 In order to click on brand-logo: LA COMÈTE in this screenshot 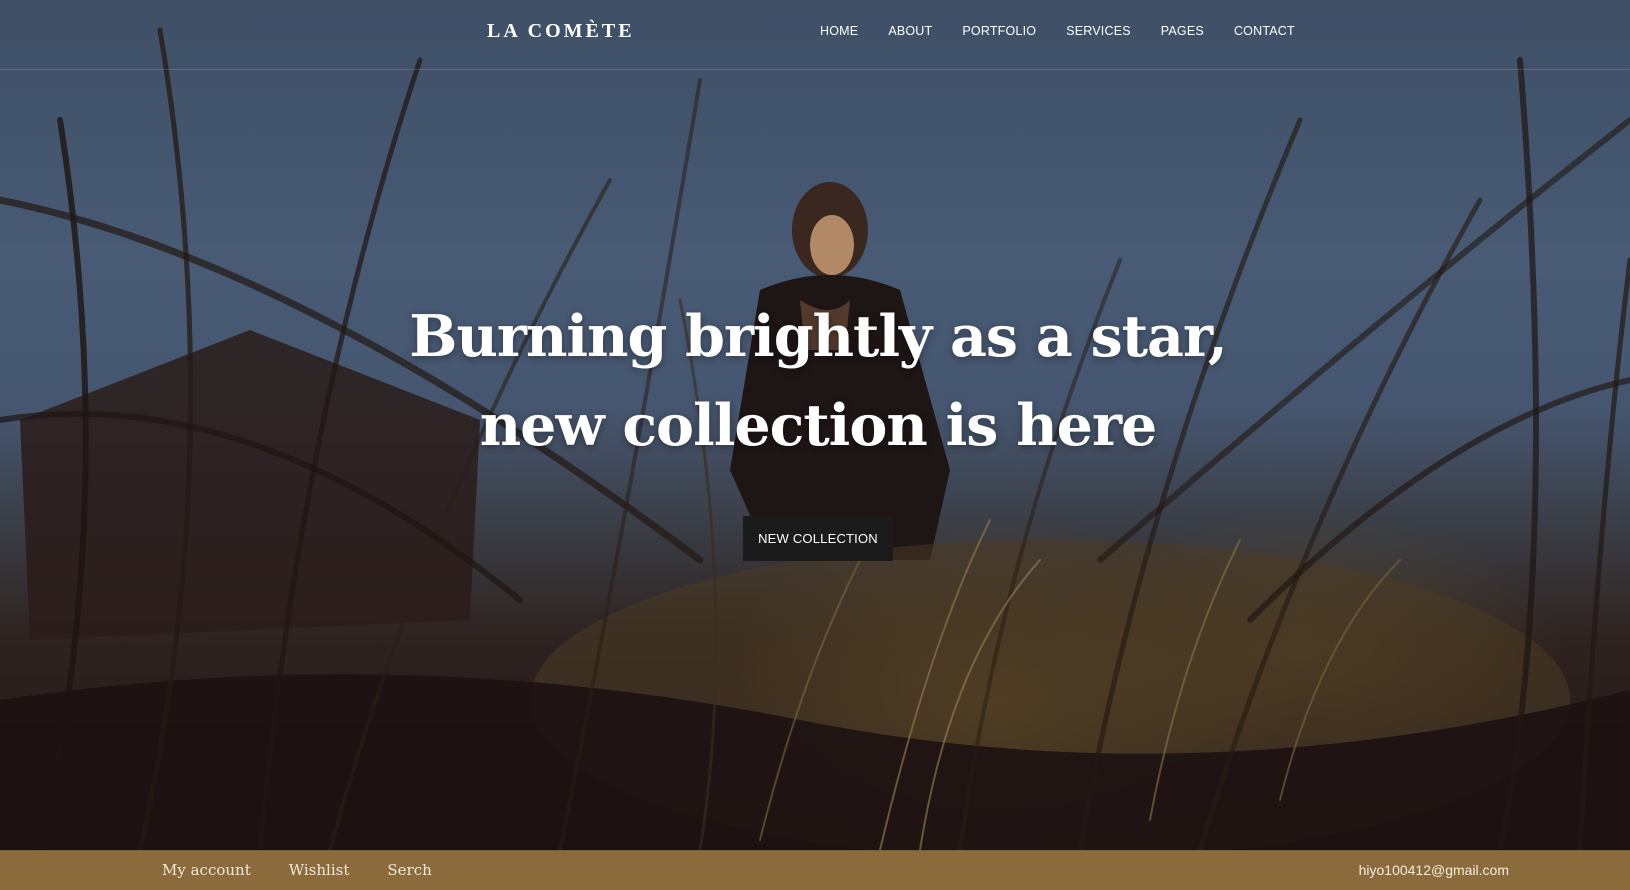, I will do `click(561, 31)`.